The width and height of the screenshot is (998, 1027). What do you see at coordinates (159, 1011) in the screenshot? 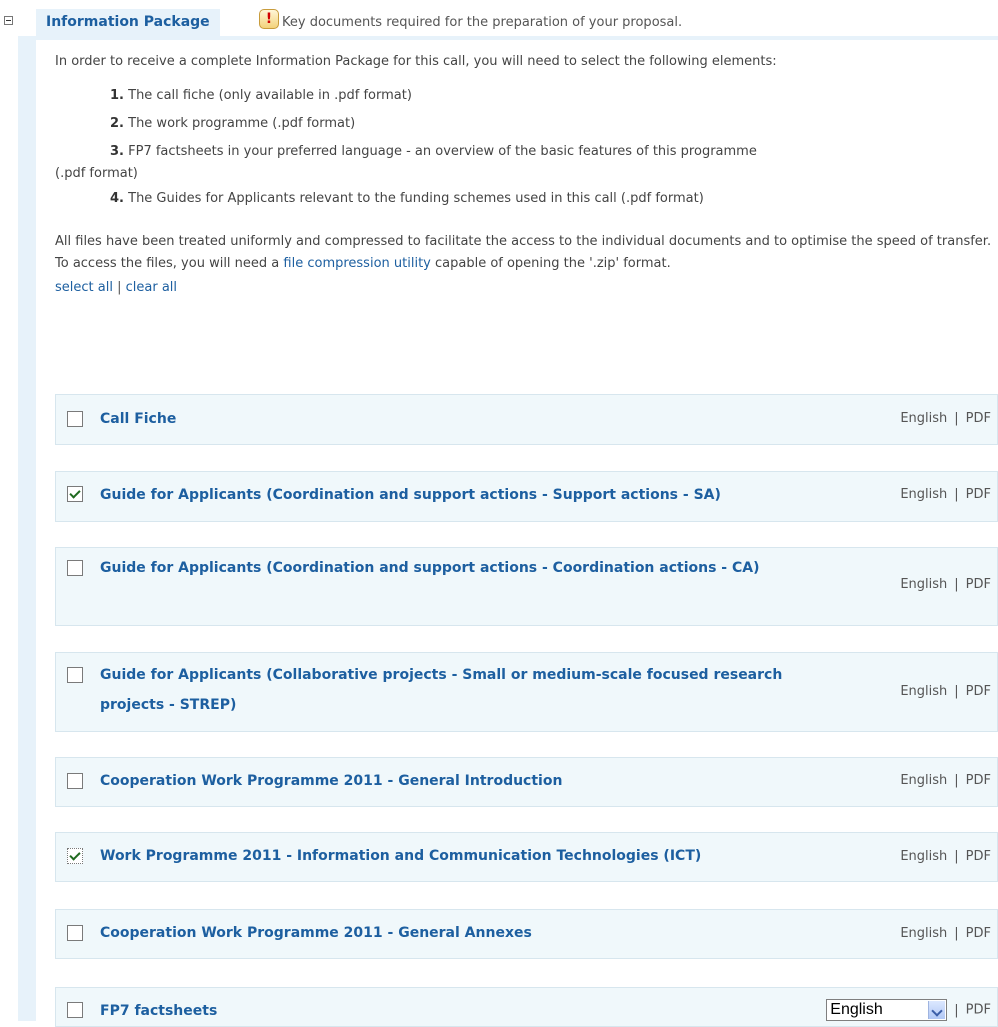
I see `document-title: FP7 factsheets` at bounding box center [159, 1011].